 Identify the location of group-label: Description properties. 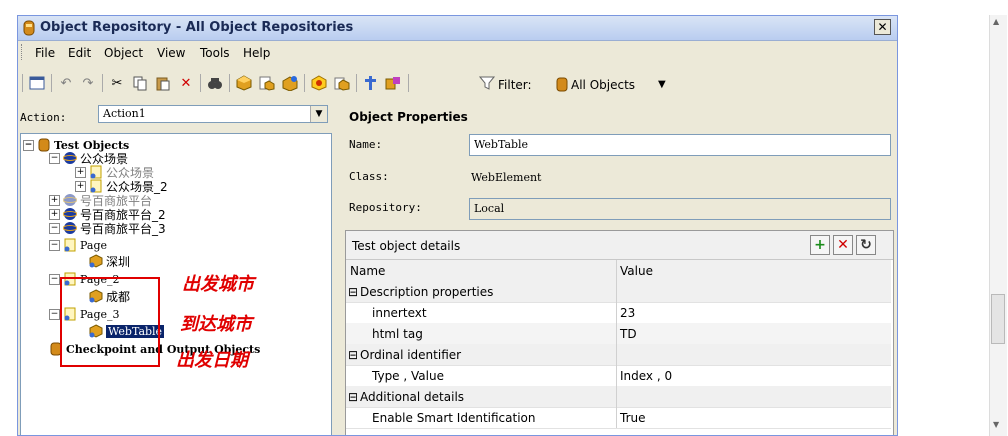
(427, 292).